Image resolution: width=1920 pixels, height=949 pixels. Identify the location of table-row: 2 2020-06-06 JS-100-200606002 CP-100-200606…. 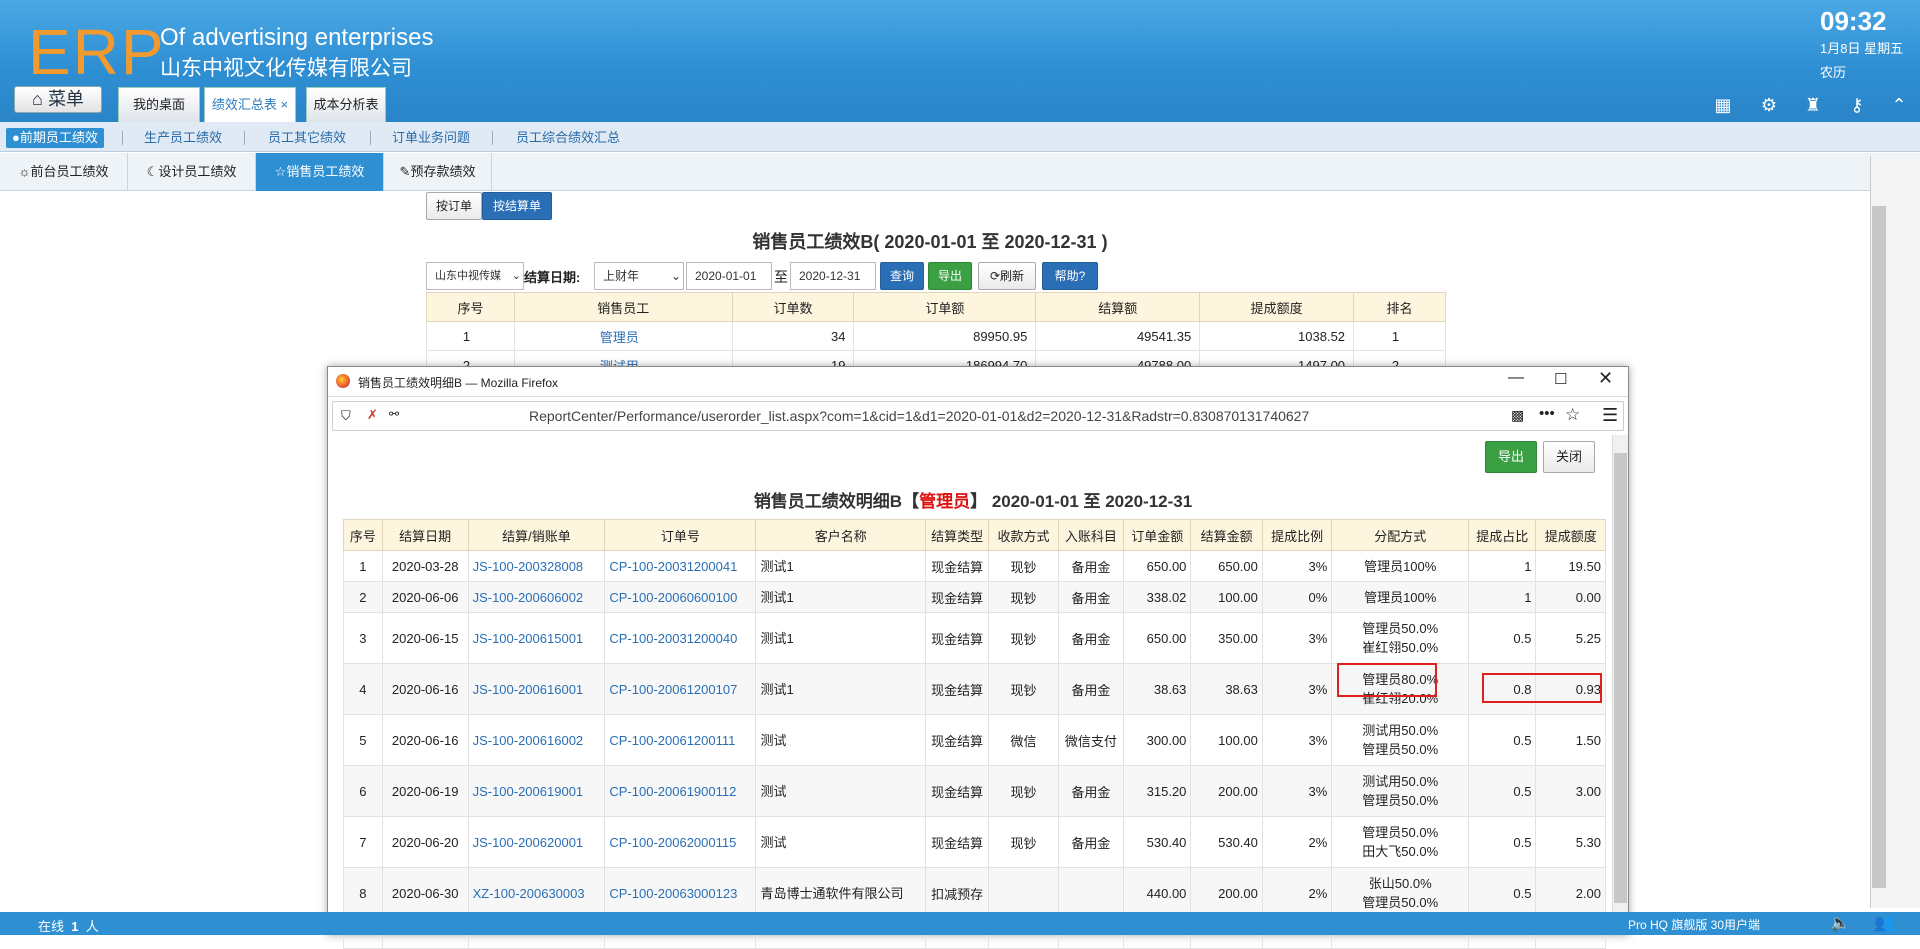
(974, 597).